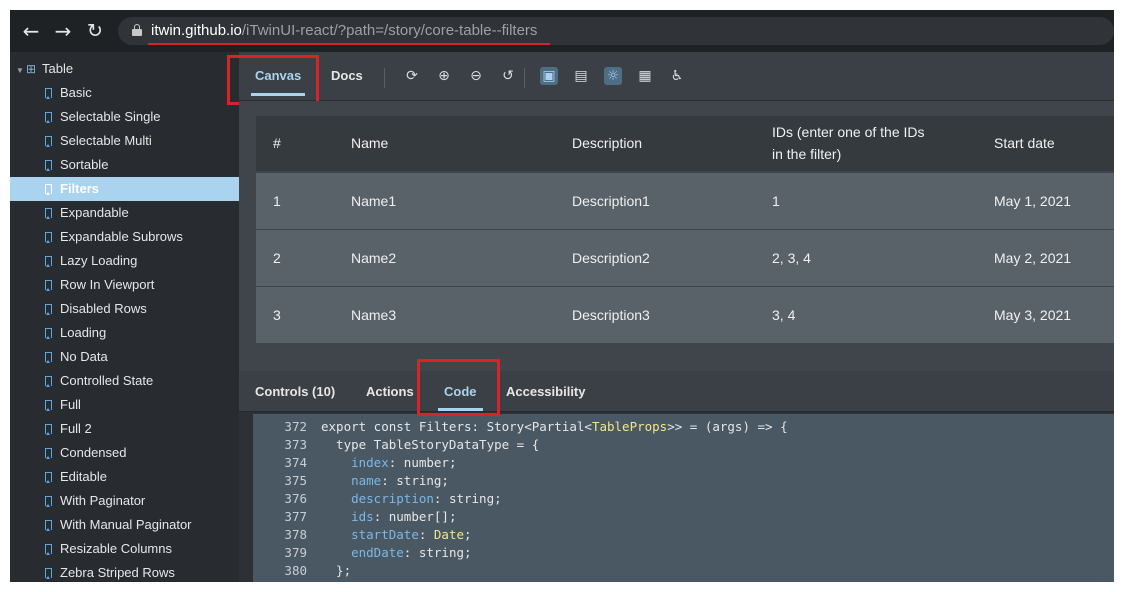 The width and height of the screenshot is (1124, 592). I want to click on url-host: itwin.github.io, so click(196, 30).